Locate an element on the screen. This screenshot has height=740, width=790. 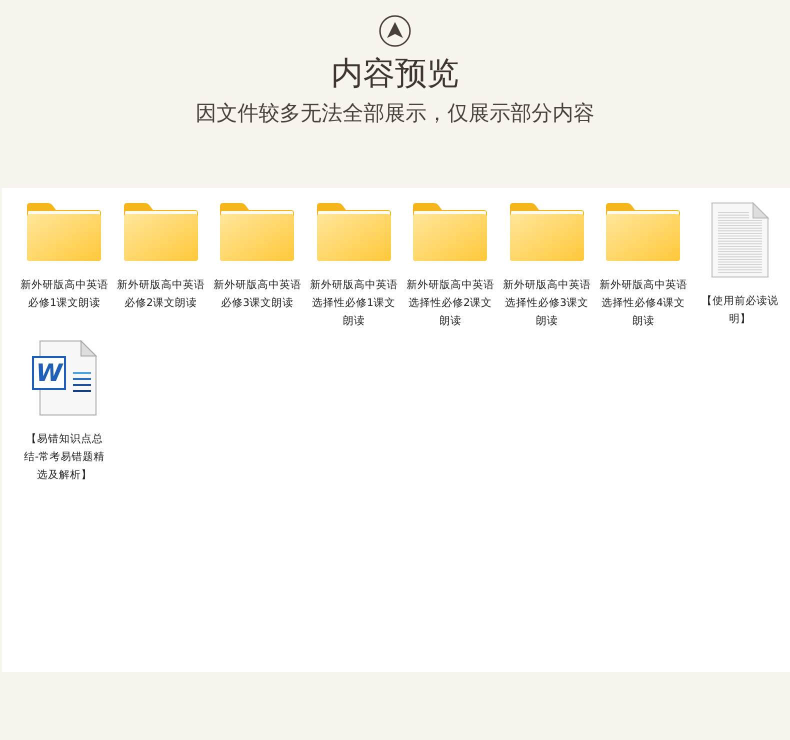
file-name: 【使用前必读说明】 is located at coordinates (740, 310).